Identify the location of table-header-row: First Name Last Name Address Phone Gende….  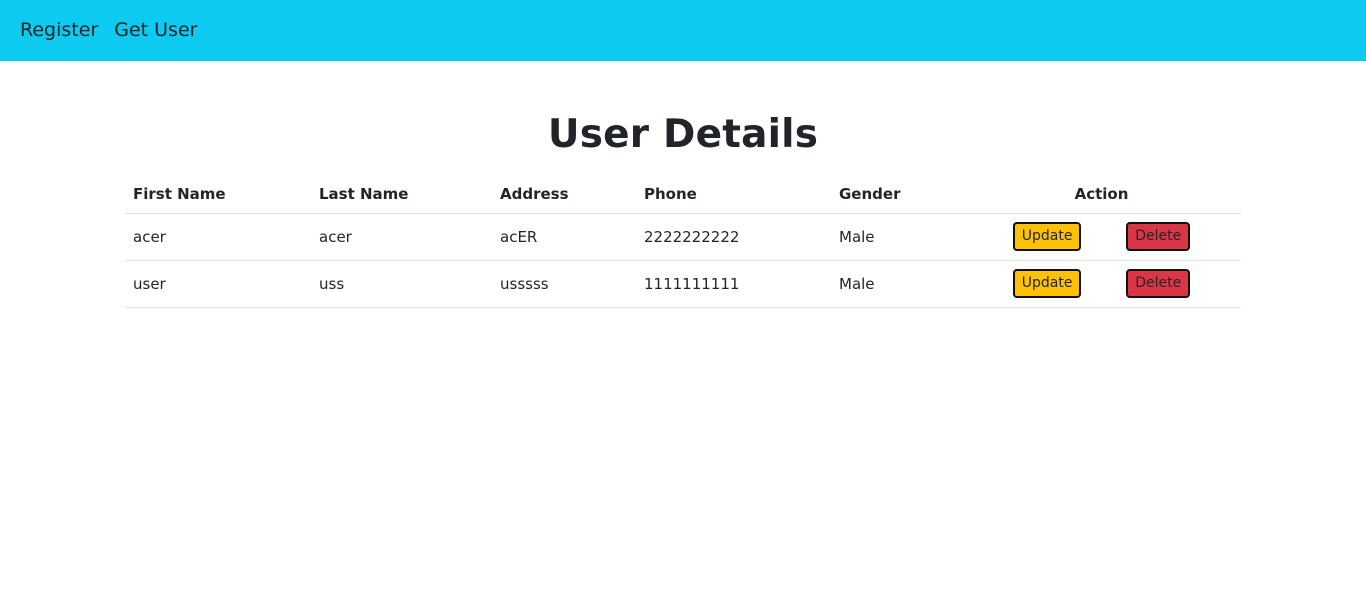
(683, 194).